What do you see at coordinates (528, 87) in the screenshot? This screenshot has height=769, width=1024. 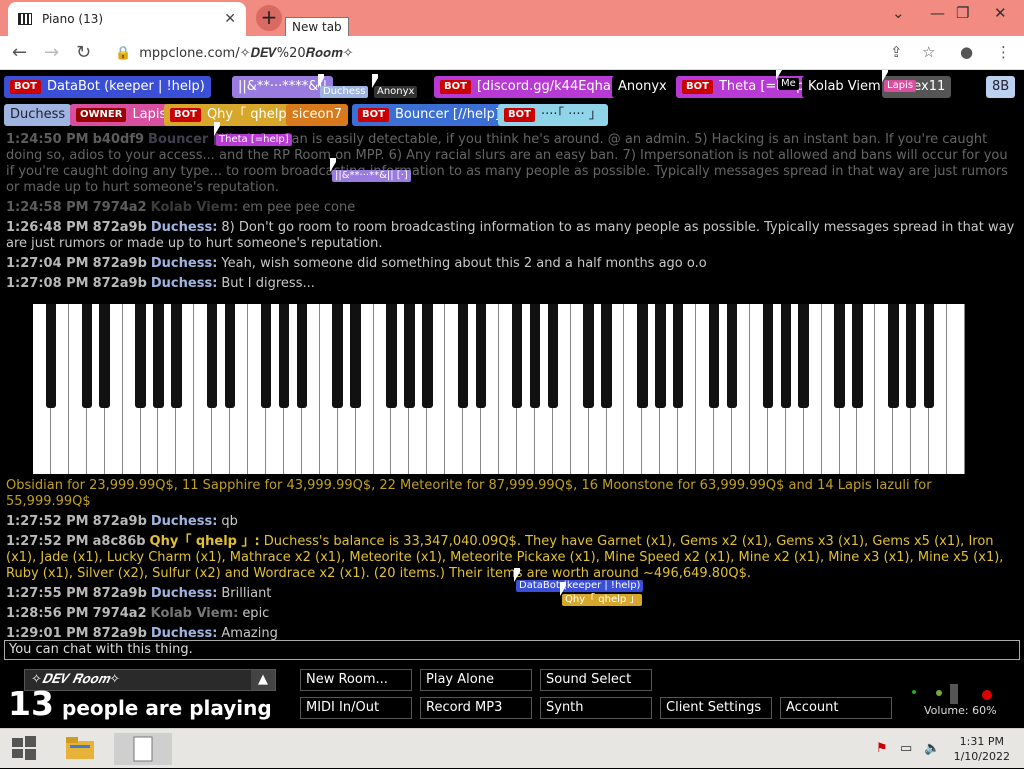 I see `user-chip: BOT [discord.gg/k44Eqha]` at bounding box center [528, 87].